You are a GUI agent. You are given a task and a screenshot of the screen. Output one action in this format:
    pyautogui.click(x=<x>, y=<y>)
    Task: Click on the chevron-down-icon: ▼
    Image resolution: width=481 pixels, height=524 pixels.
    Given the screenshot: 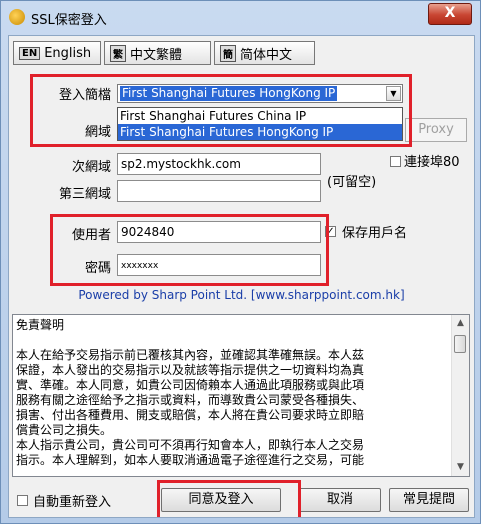 What is the action you would take?
    pyautogui.click(x=393, y=93)
    